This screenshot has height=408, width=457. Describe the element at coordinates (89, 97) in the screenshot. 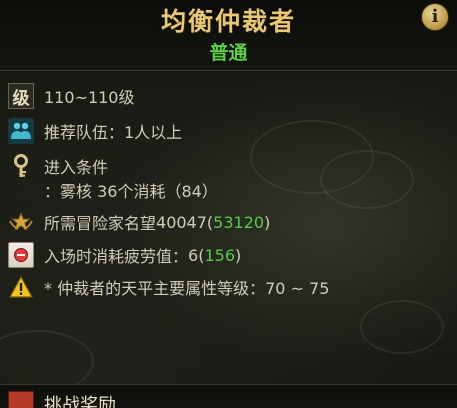

I see `level-range-text: 110~110级` at that location.